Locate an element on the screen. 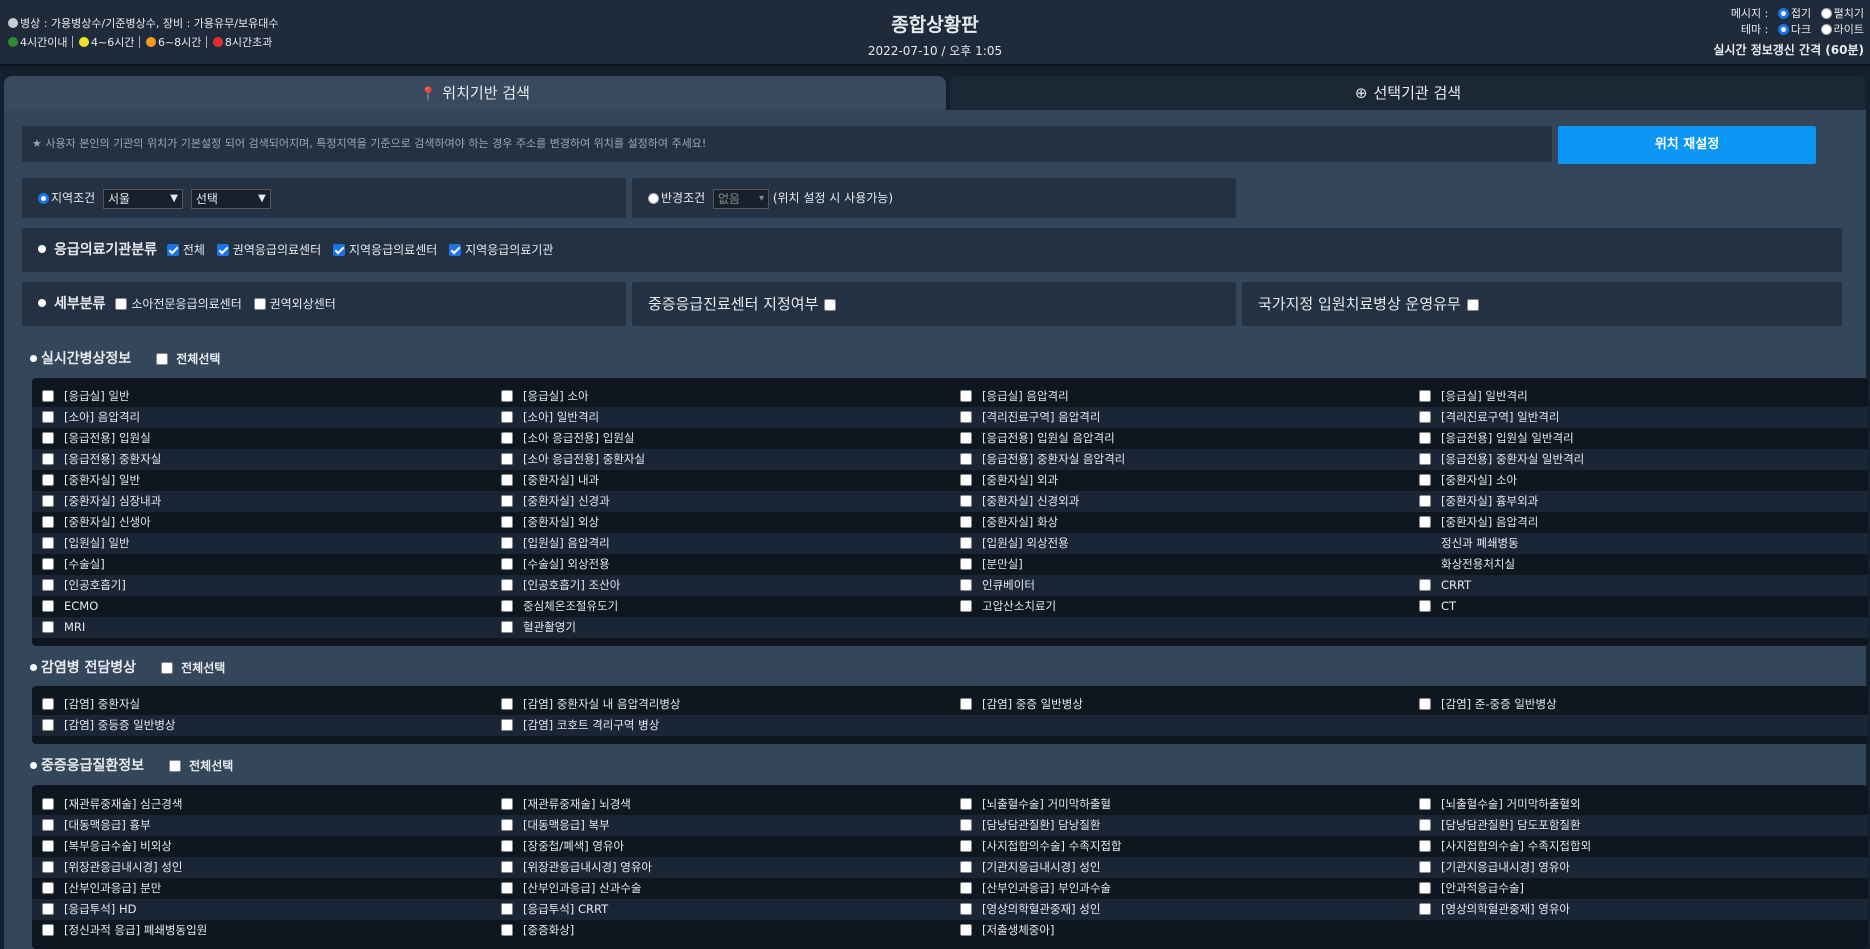 This screenshot has width=1870, height=949. message-collapse-radio is located at coordinates (1783, 13).